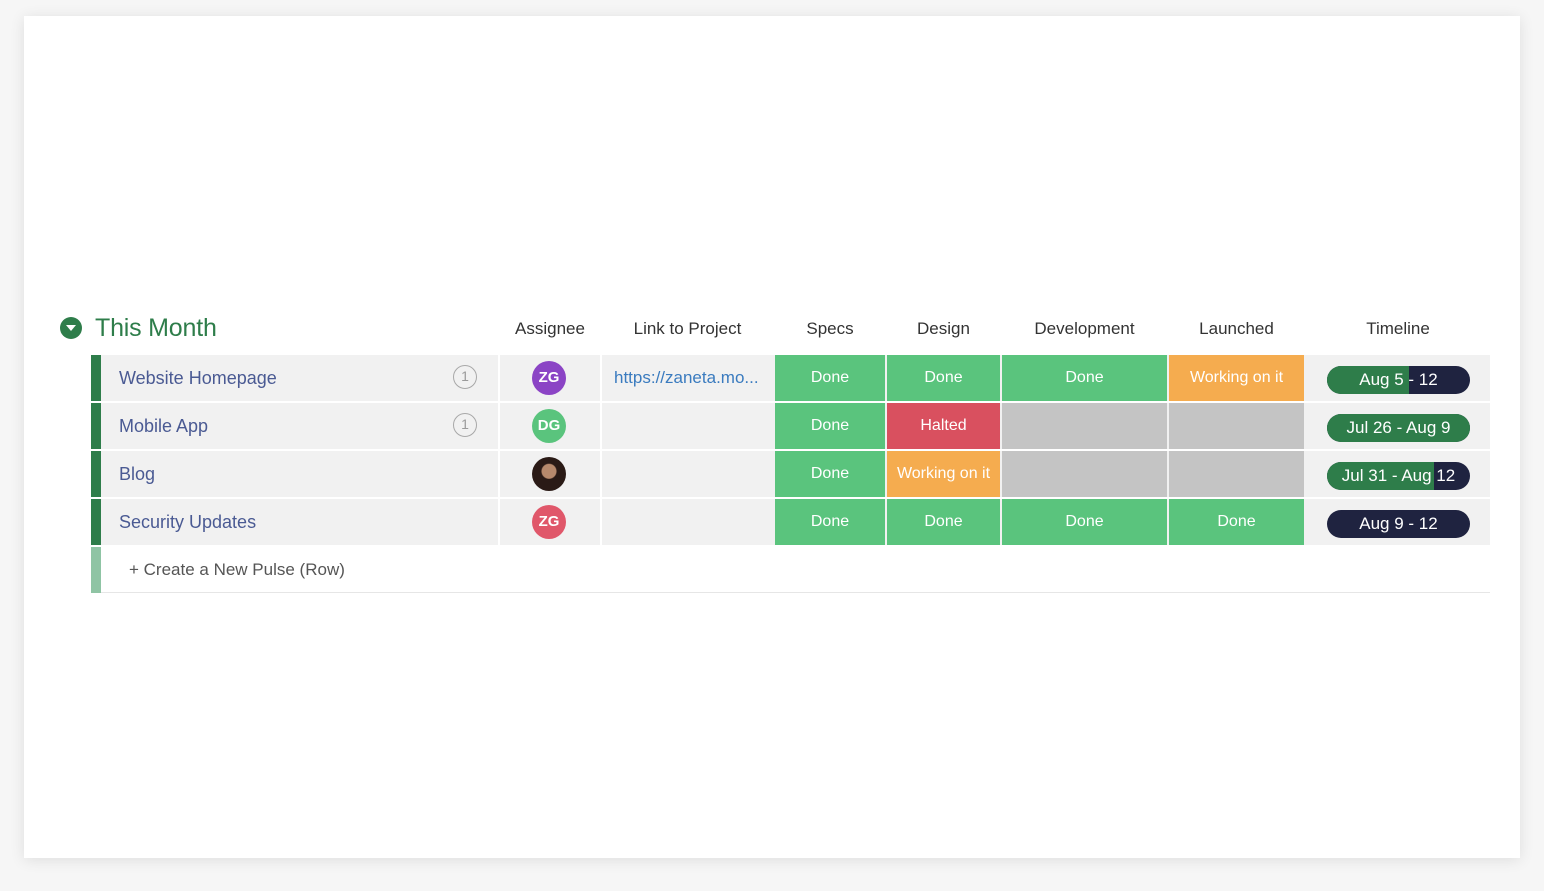 The image size is (1544, 891). I want to click on row-name: Security Updates, so click(187, 522).